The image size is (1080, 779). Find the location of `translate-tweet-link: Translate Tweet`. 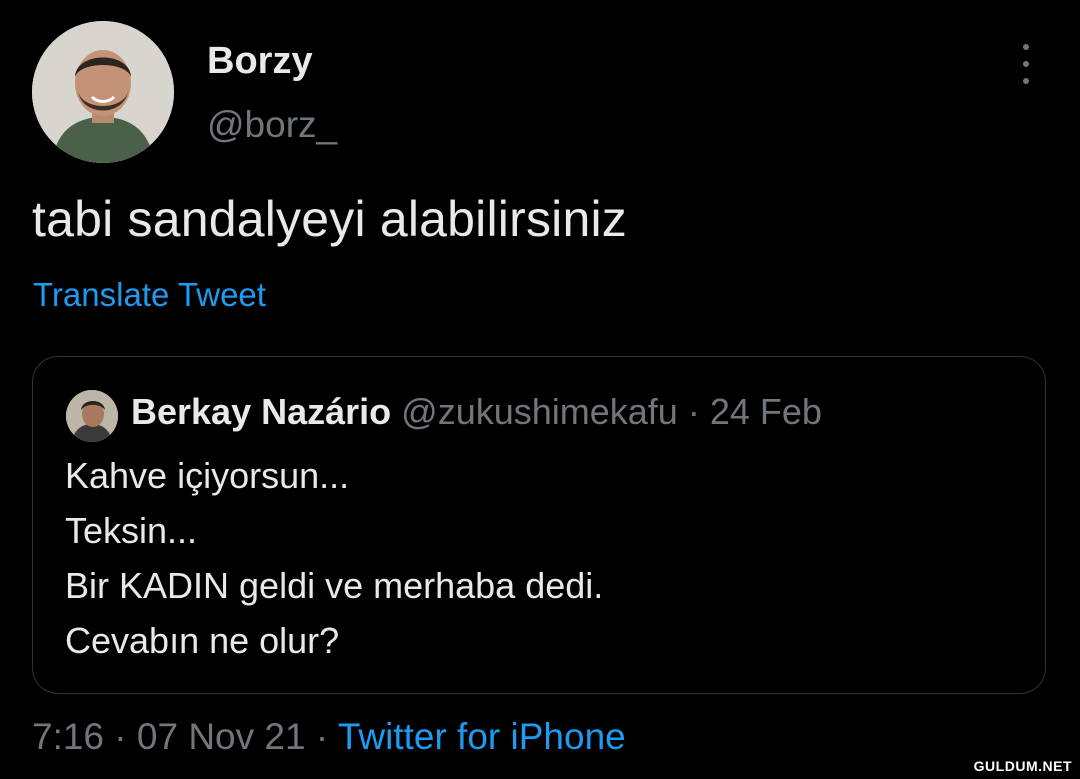

translate-tweet-link: Translate Tweet is located at coordinates (149, 295).